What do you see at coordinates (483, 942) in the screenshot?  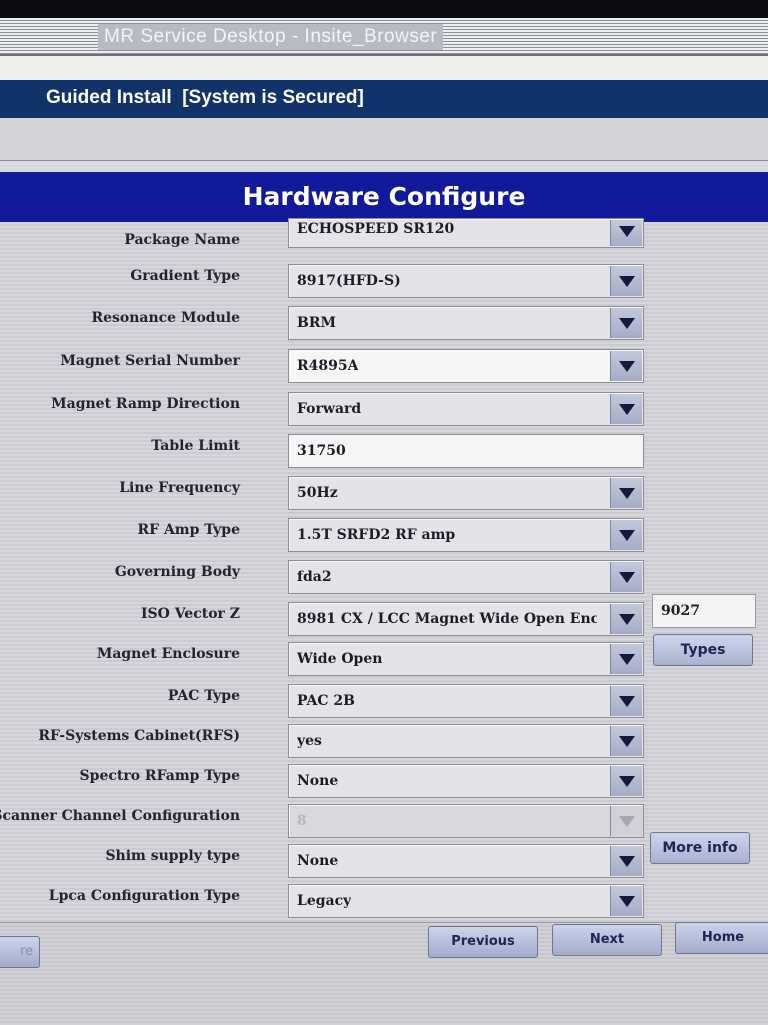 I see `previous-button: Previous` at bounding box center [483, 942].